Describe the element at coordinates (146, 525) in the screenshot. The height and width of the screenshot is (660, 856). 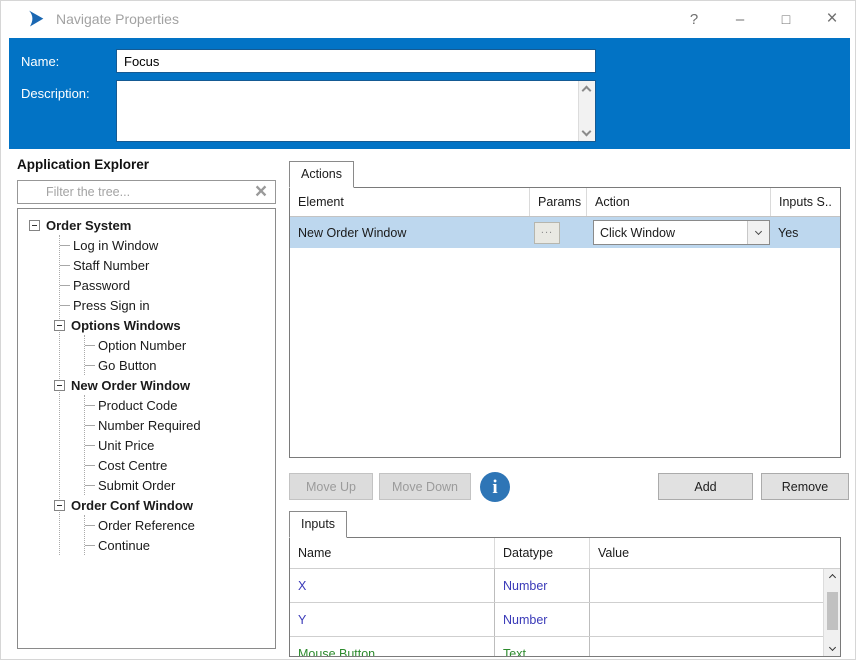
I see `tree-item-label: Order Reference` at that location.